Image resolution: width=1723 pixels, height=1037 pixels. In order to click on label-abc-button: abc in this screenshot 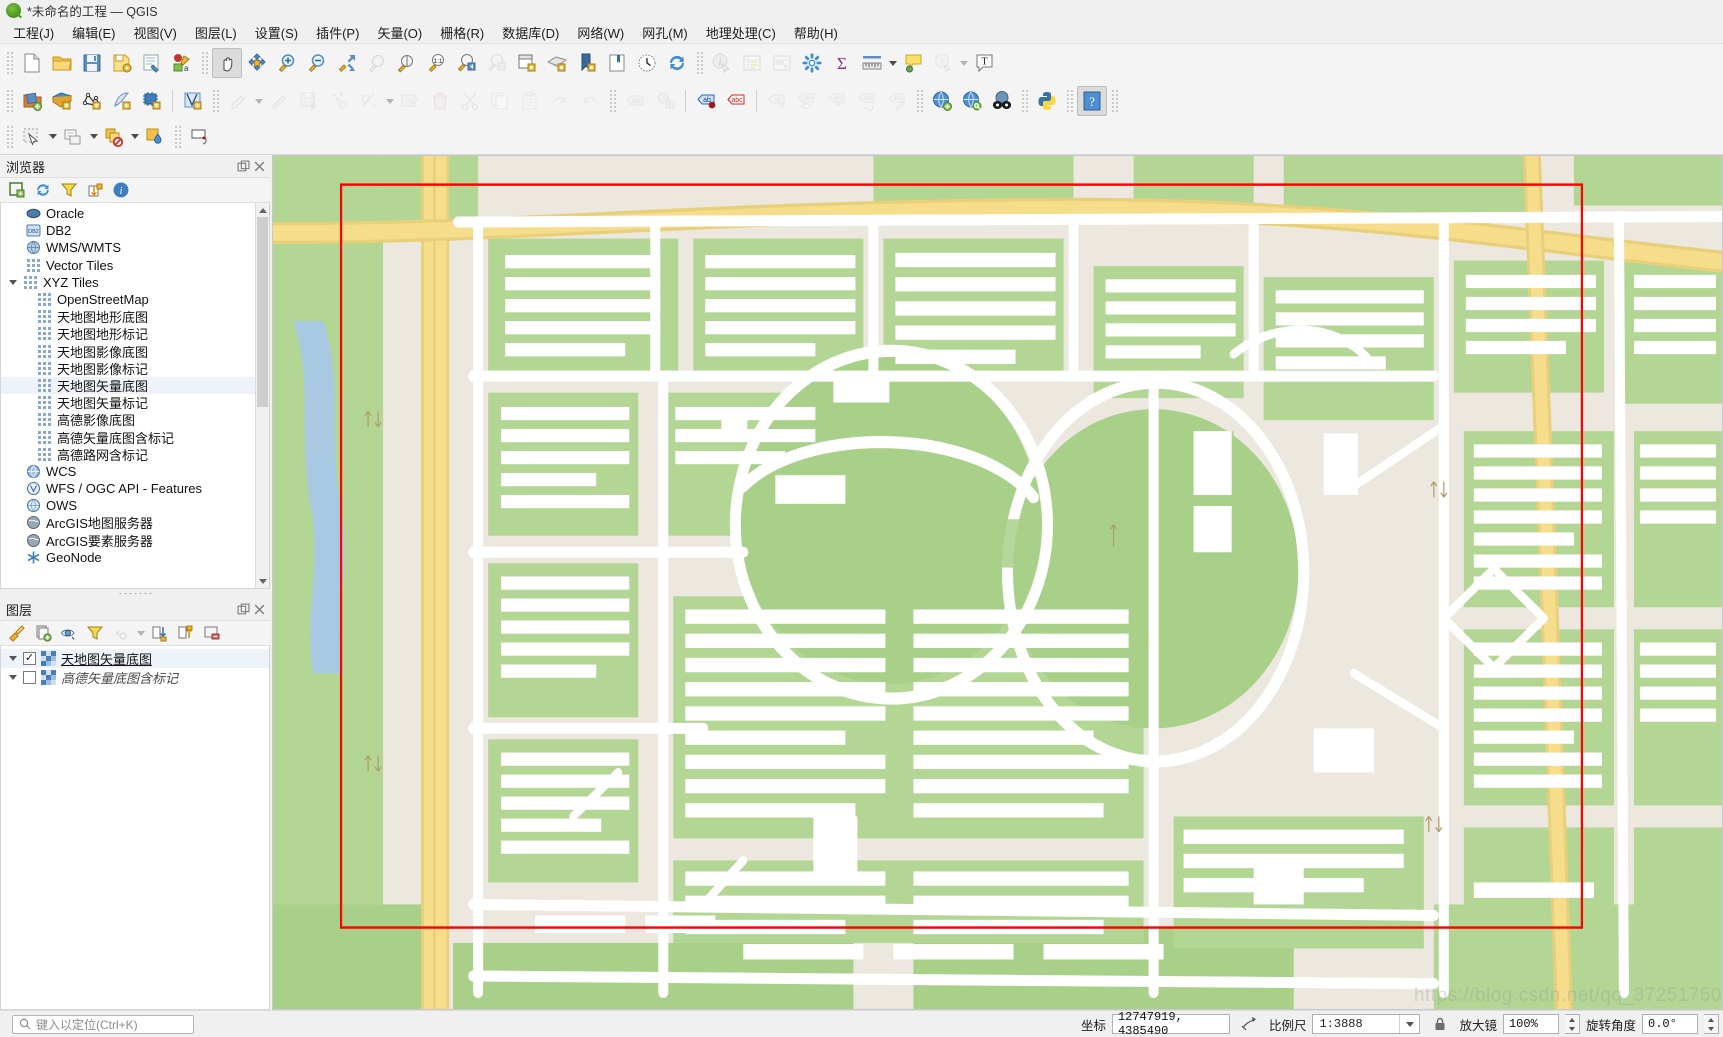, I will do `click(635, 101)`.